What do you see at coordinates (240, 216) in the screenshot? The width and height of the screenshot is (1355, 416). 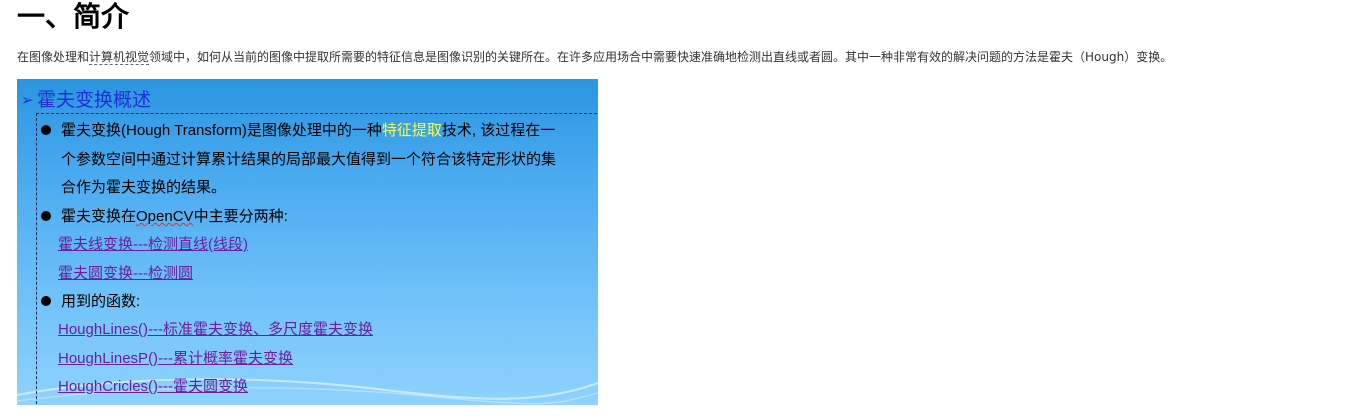 I see `bullet2-text-b: 中主要分两种:` at bounding box center [240, 216].